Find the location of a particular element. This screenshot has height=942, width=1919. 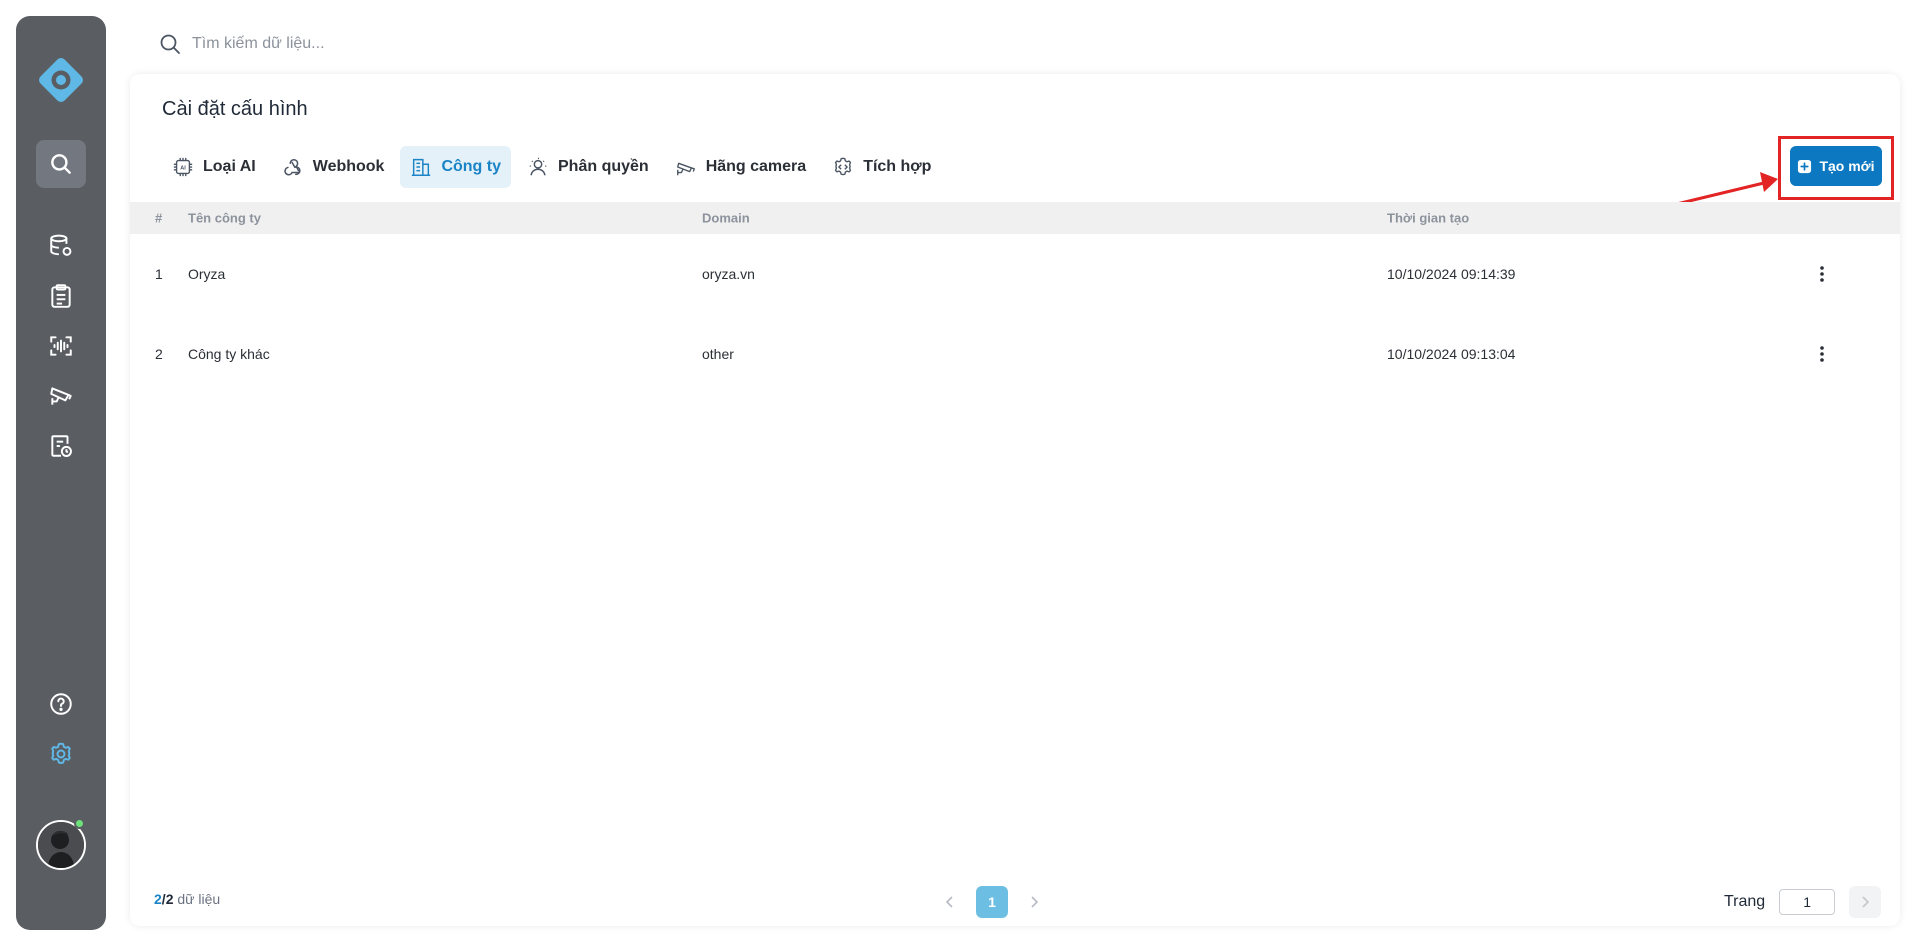

next-page-button is located at coordinates (1034, 902).